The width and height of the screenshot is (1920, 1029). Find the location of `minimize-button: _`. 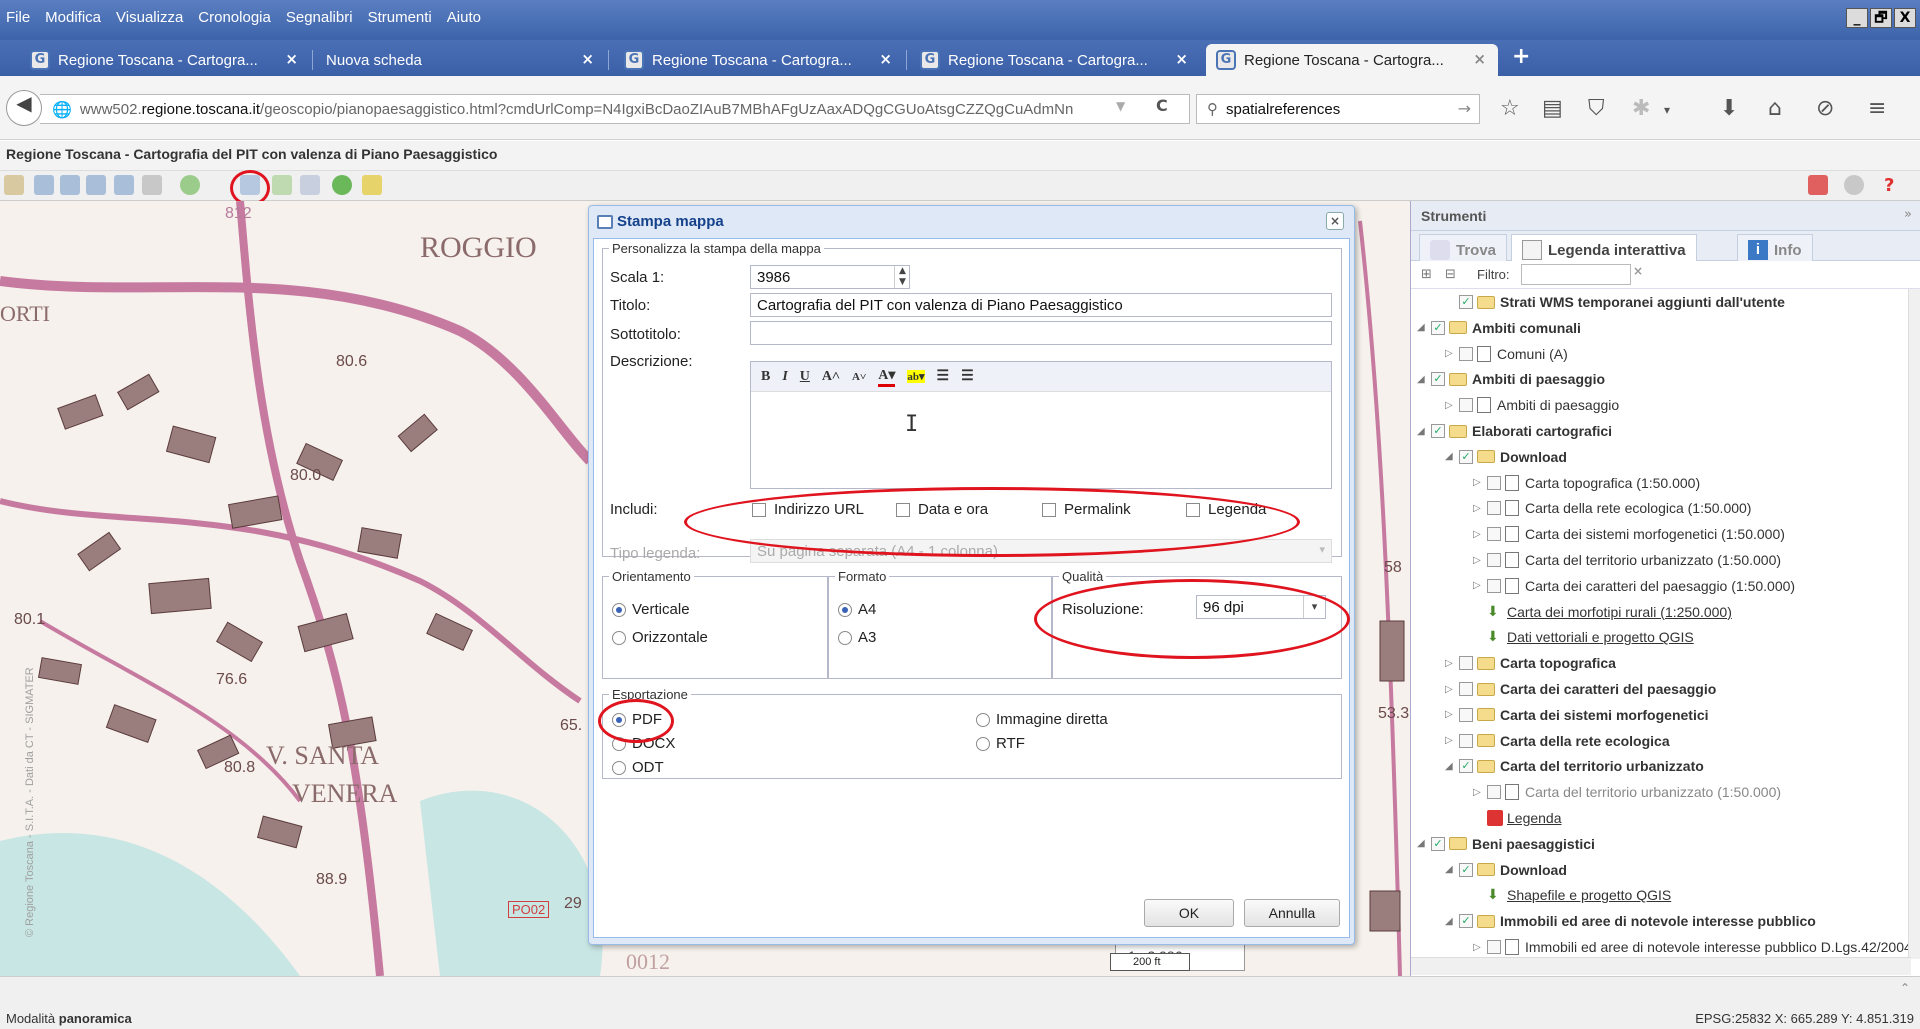

minimize-button: _ is located at coordinates (1857, 18).